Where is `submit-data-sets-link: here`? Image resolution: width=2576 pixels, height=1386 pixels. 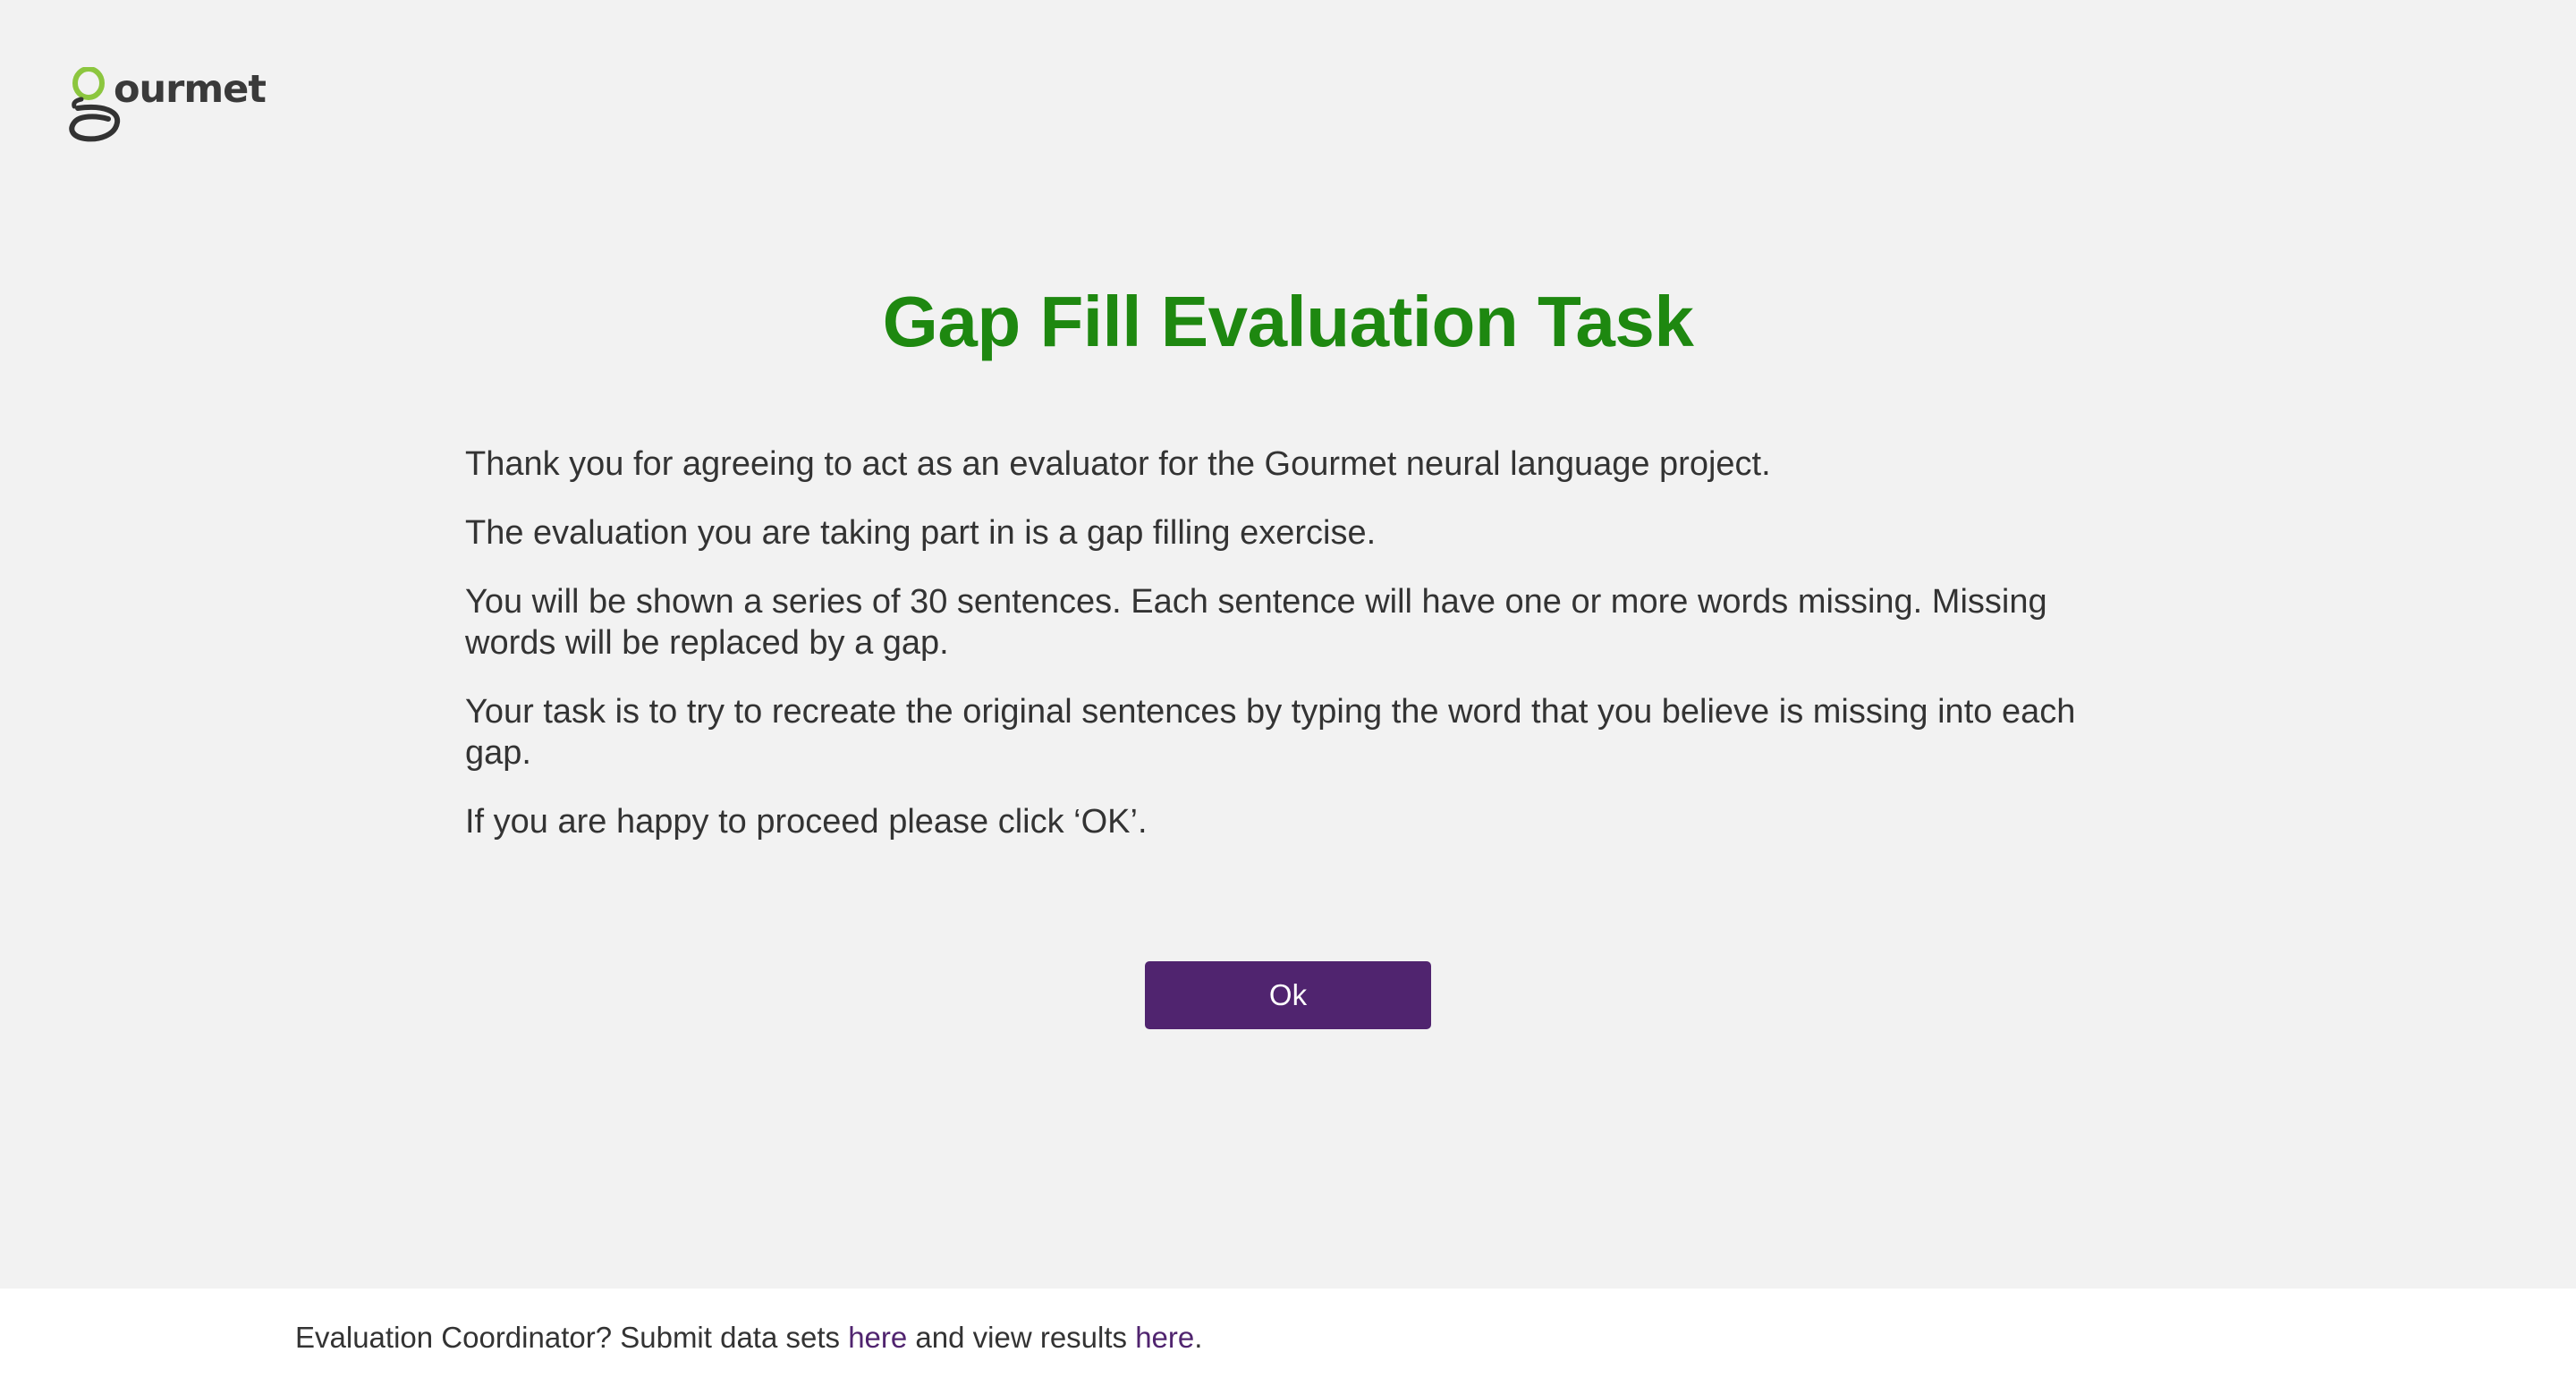 submit-data-sets-link: here is located at coordinates (877, 1337).